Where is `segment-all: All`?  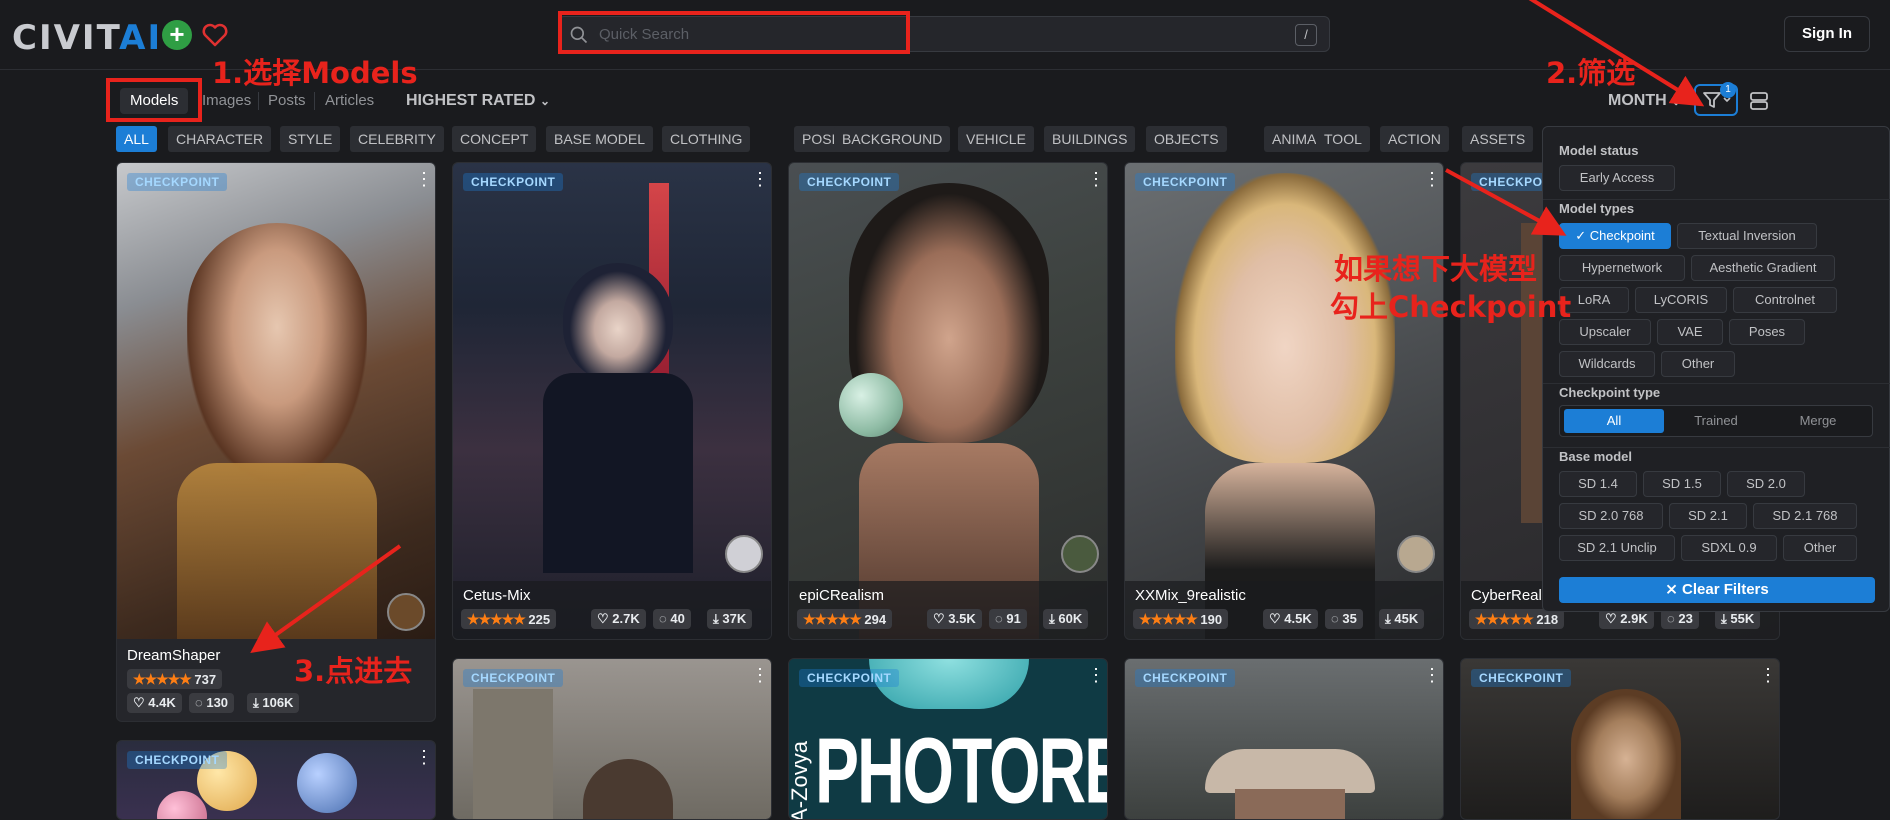 segment-all: All is located at coordinates (1614, 421).